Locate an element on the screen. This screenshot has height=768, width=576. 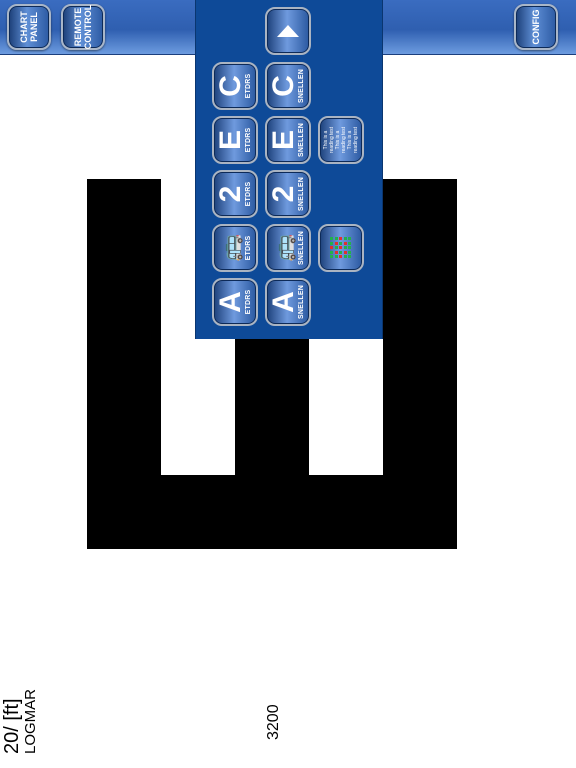
panel-up-button is located at coordinates (288, 31).